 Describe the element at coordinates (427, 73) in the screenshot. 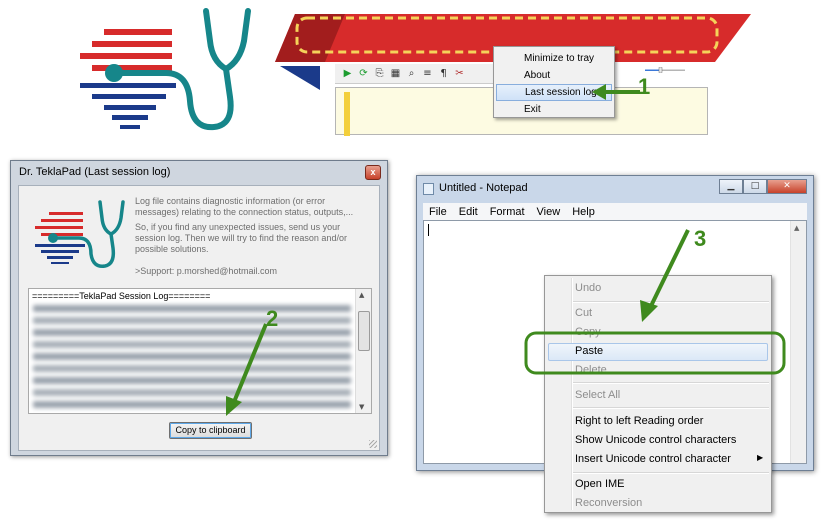

I see `list-icon: ≡` at that location.